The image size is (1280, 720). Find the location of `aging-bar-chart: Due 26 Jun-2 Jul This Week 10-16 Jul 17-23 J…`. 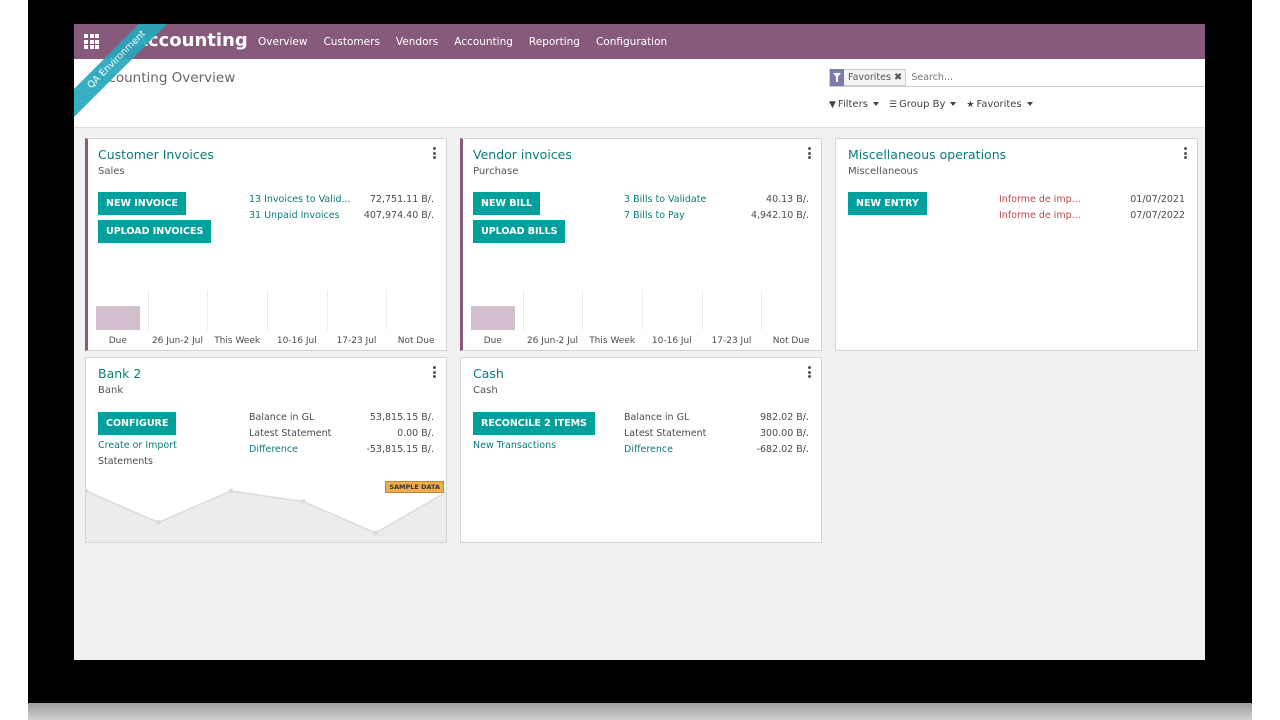

aging-bar-chart: Due 26 Jun-2 Jul This Week 10-16 Jul 17-23 J… is located at coordinates (642, 320).